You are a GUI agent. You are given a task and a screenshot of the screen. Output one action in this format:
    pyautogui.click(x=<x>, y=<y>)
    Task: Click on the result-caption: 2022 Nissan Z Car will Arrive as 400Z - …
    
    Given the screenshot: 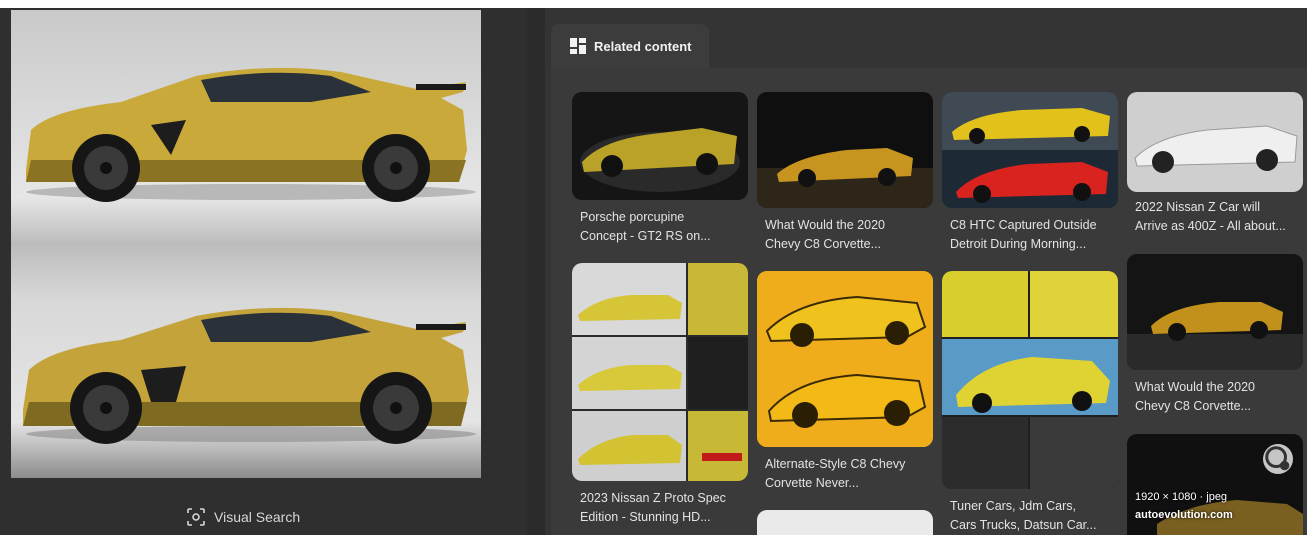 What is the action you would take?
    pyautogui.click(x=1220, y=217)
    